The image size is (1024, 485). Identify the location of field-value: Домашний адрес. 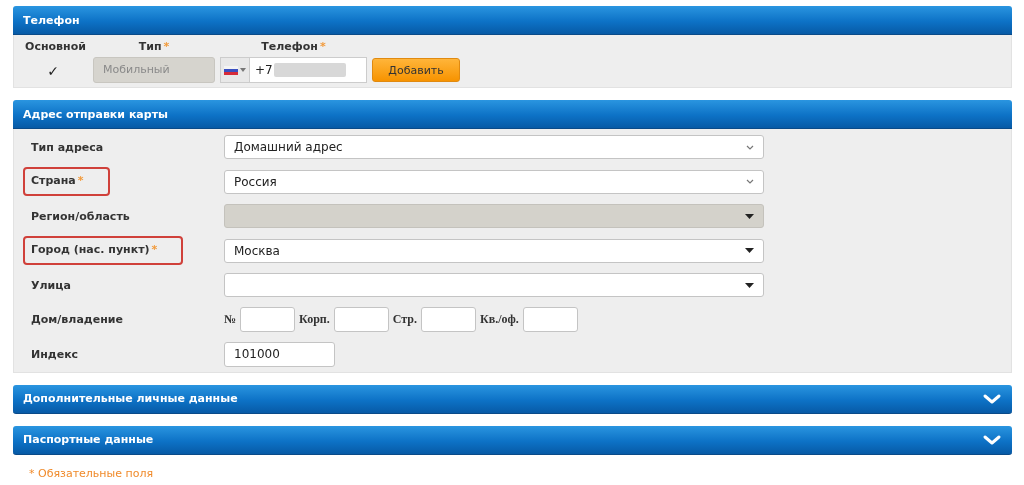
(288, 147).